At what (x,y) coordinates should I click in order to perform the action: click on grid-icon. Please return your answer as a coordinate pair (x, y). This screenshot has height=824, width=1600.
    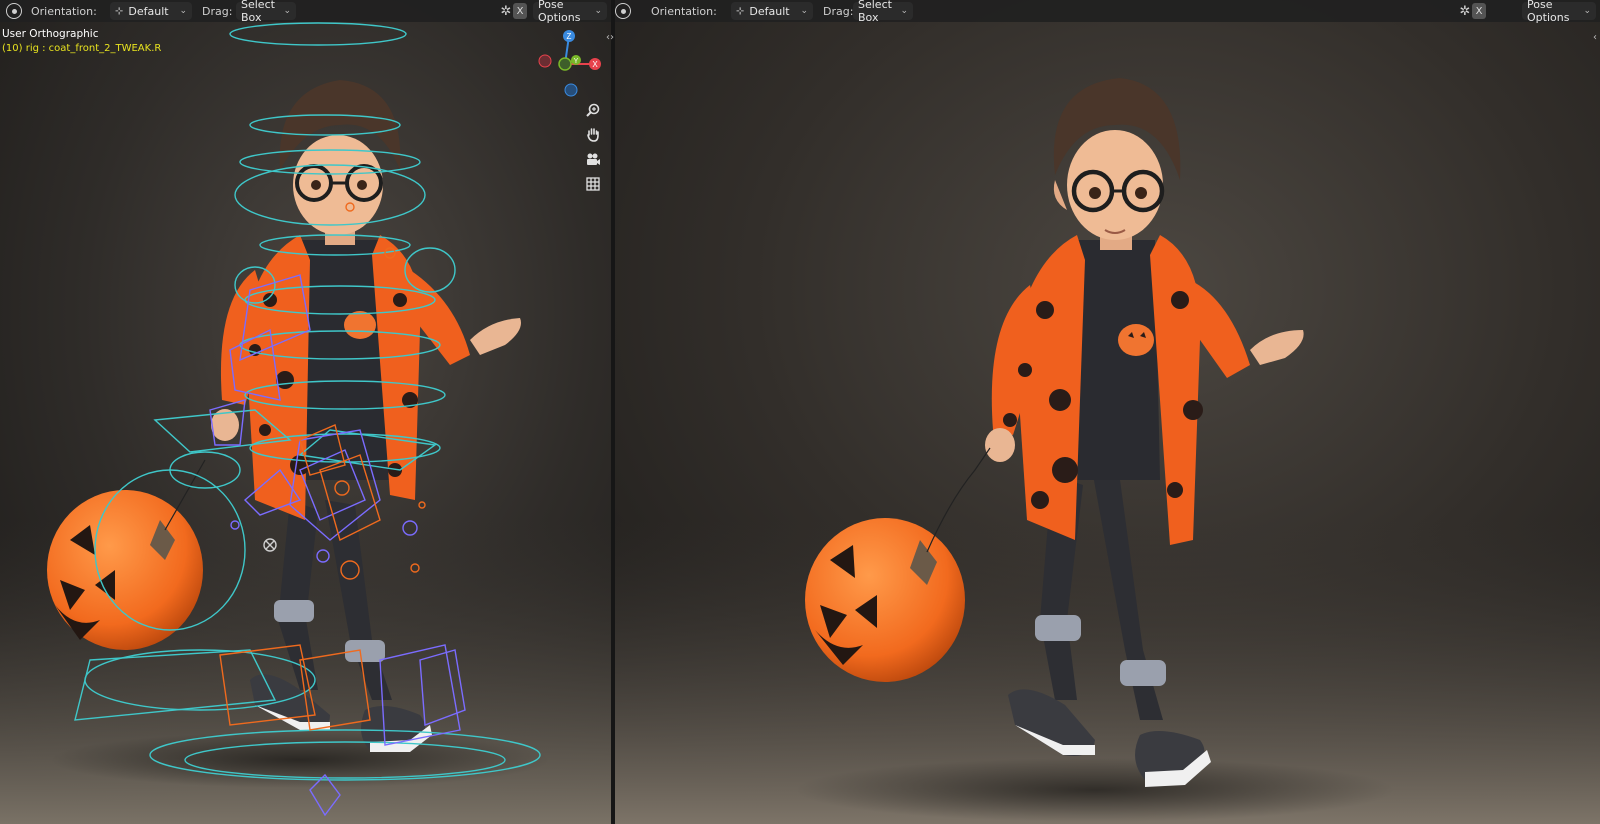
    Looking at the image, I should click on (593, 184).